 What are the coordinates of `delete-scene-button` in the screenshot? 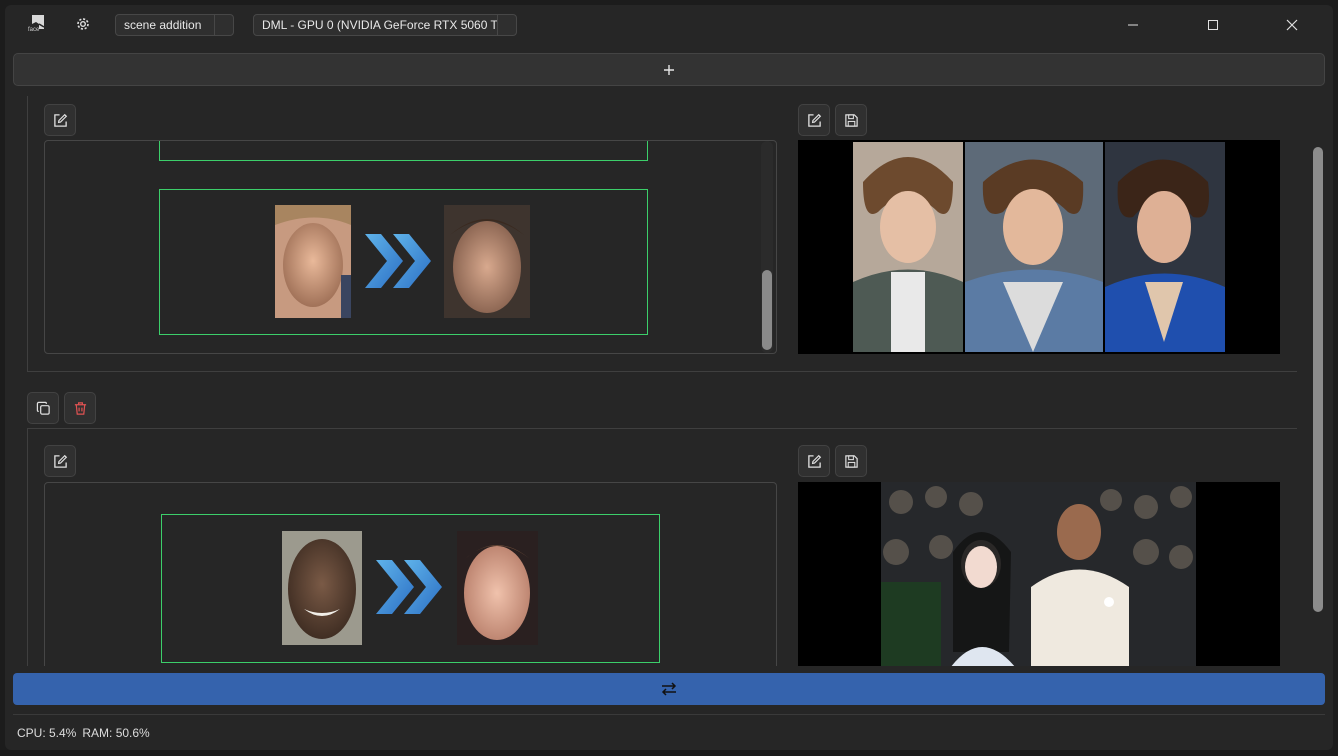 It's located at (80, 408).